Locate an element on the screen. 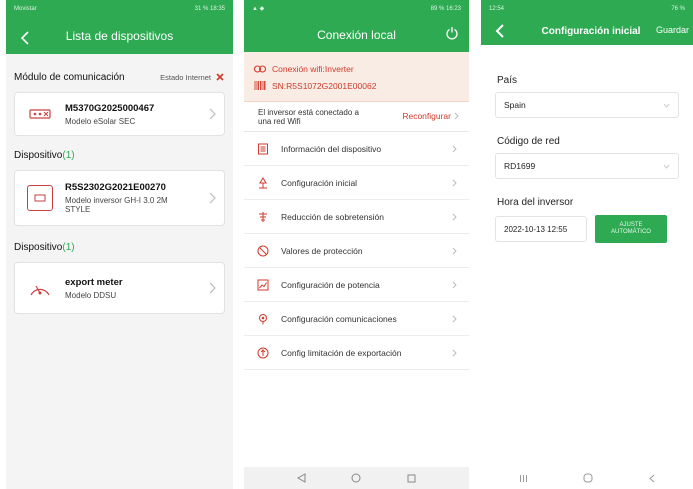  app-bar: Lista de dispositivos is located at coordinates (119, 35).